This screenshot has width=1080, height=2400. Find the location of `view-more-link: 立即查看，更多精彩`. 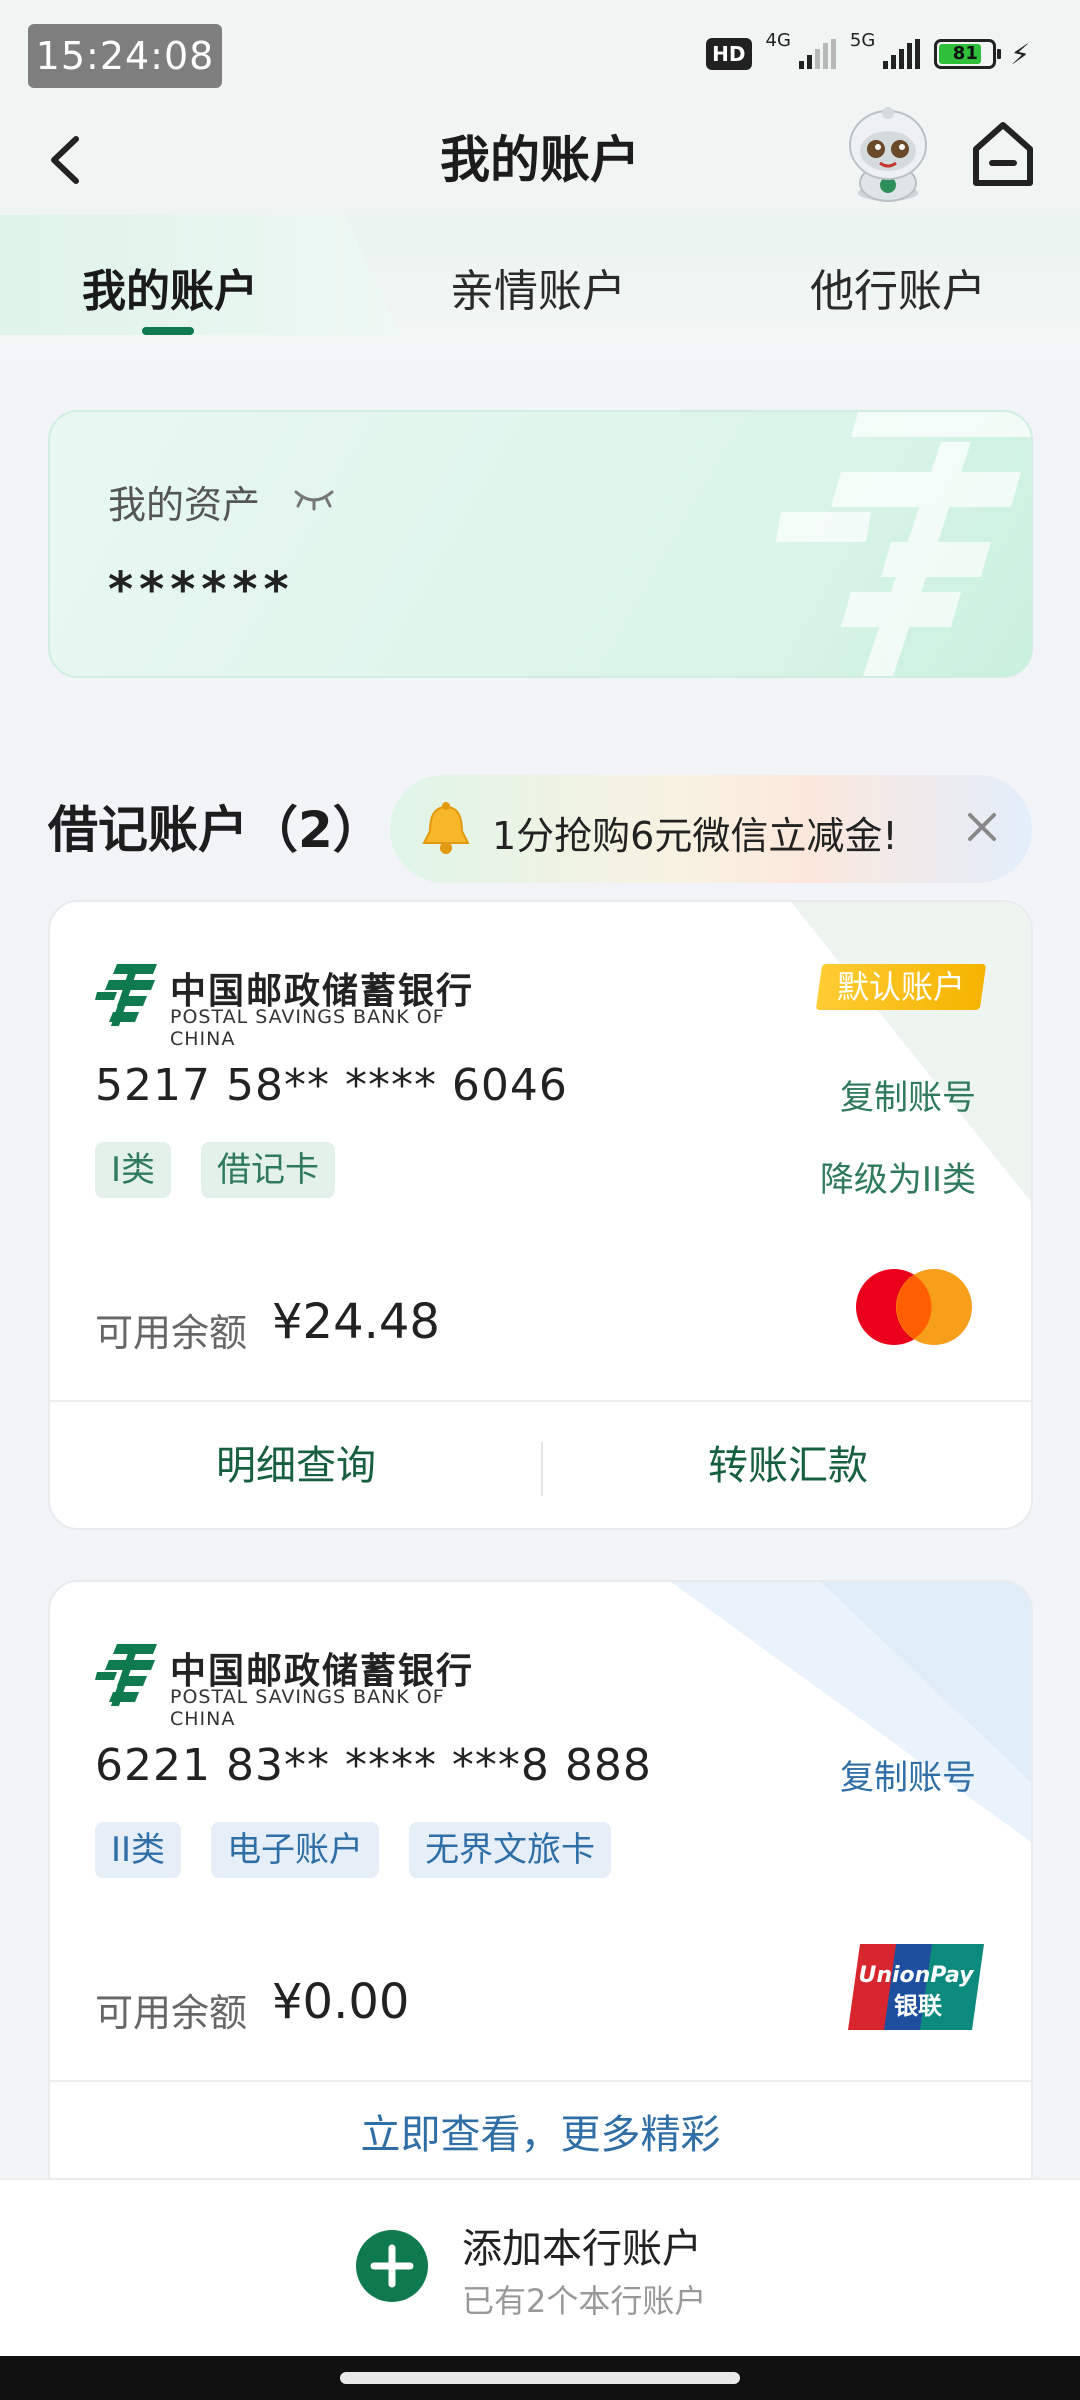

view-more-link: 立即查看，更多精彩 is located at coordinates (540, 2131).